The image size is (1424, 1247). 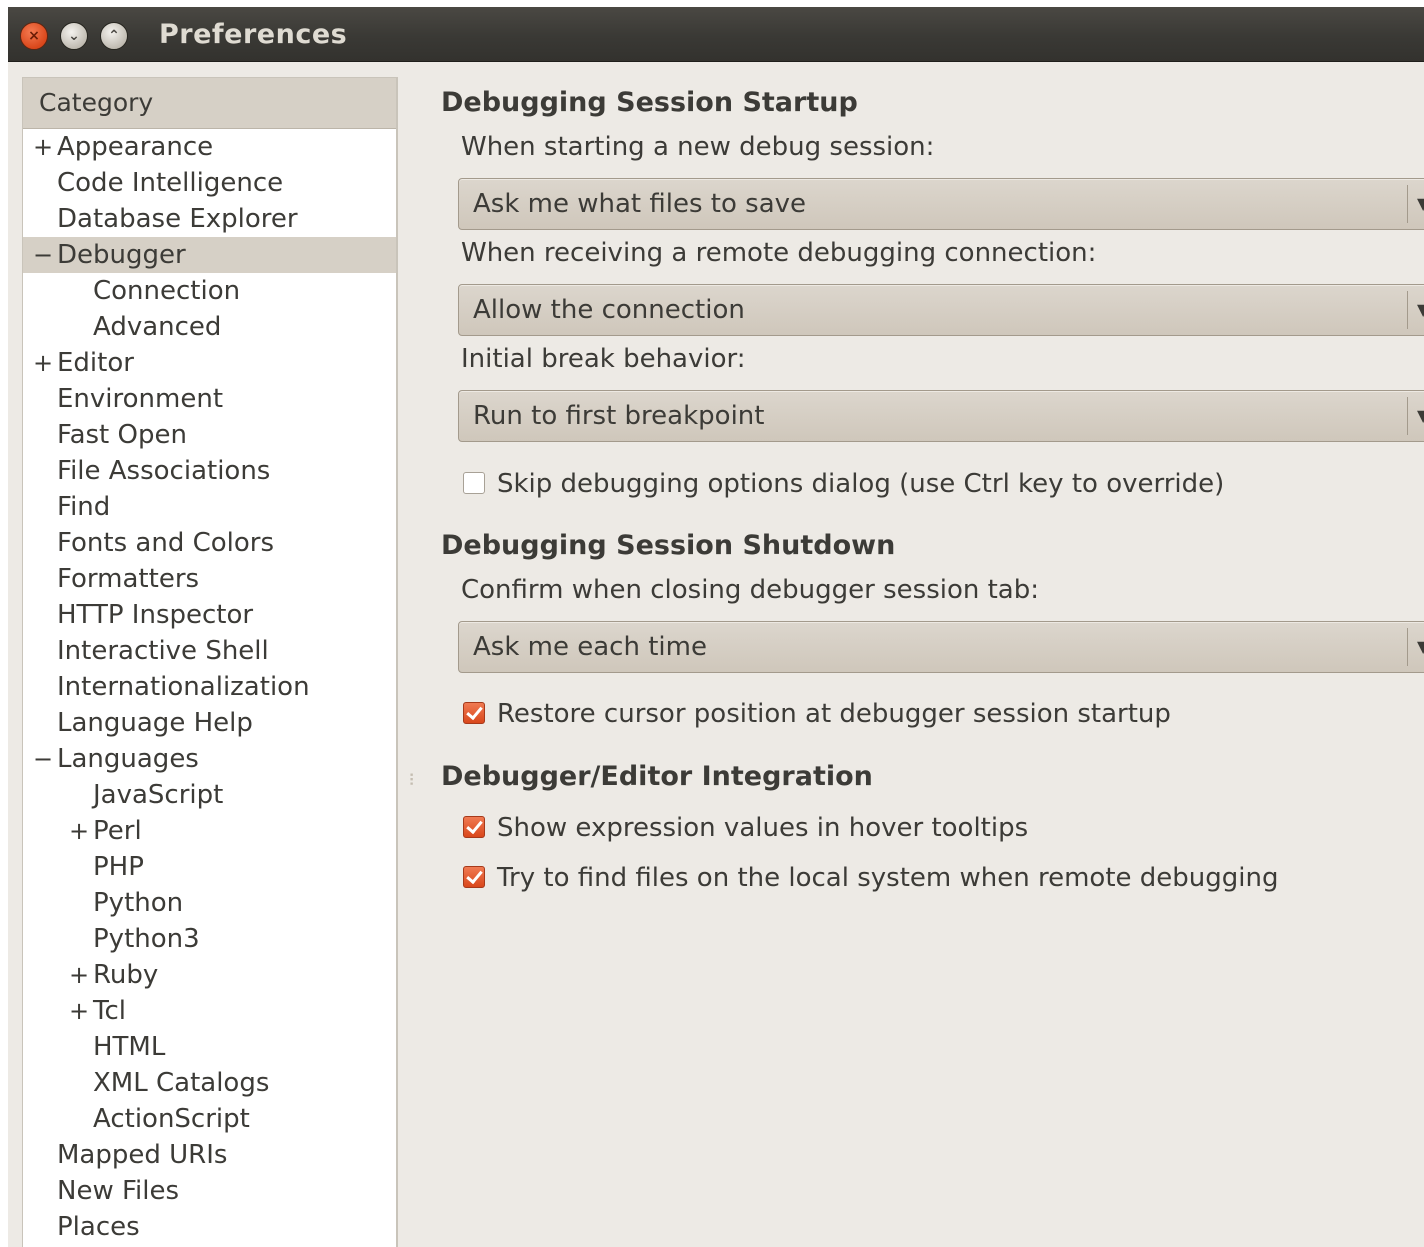 What do you see at coordinates (619, 416) in the screenshot?
I see `initial-break-value: Run to first breakpoint` at bounding box center [619, 416].